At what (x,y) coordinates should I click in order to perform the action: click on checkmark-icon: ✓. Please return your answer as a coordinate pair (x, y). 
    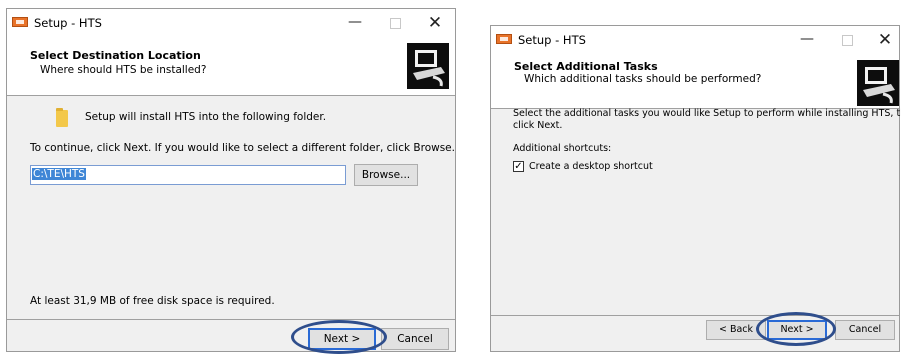
    Looking at the image, I should click on (518, 166).